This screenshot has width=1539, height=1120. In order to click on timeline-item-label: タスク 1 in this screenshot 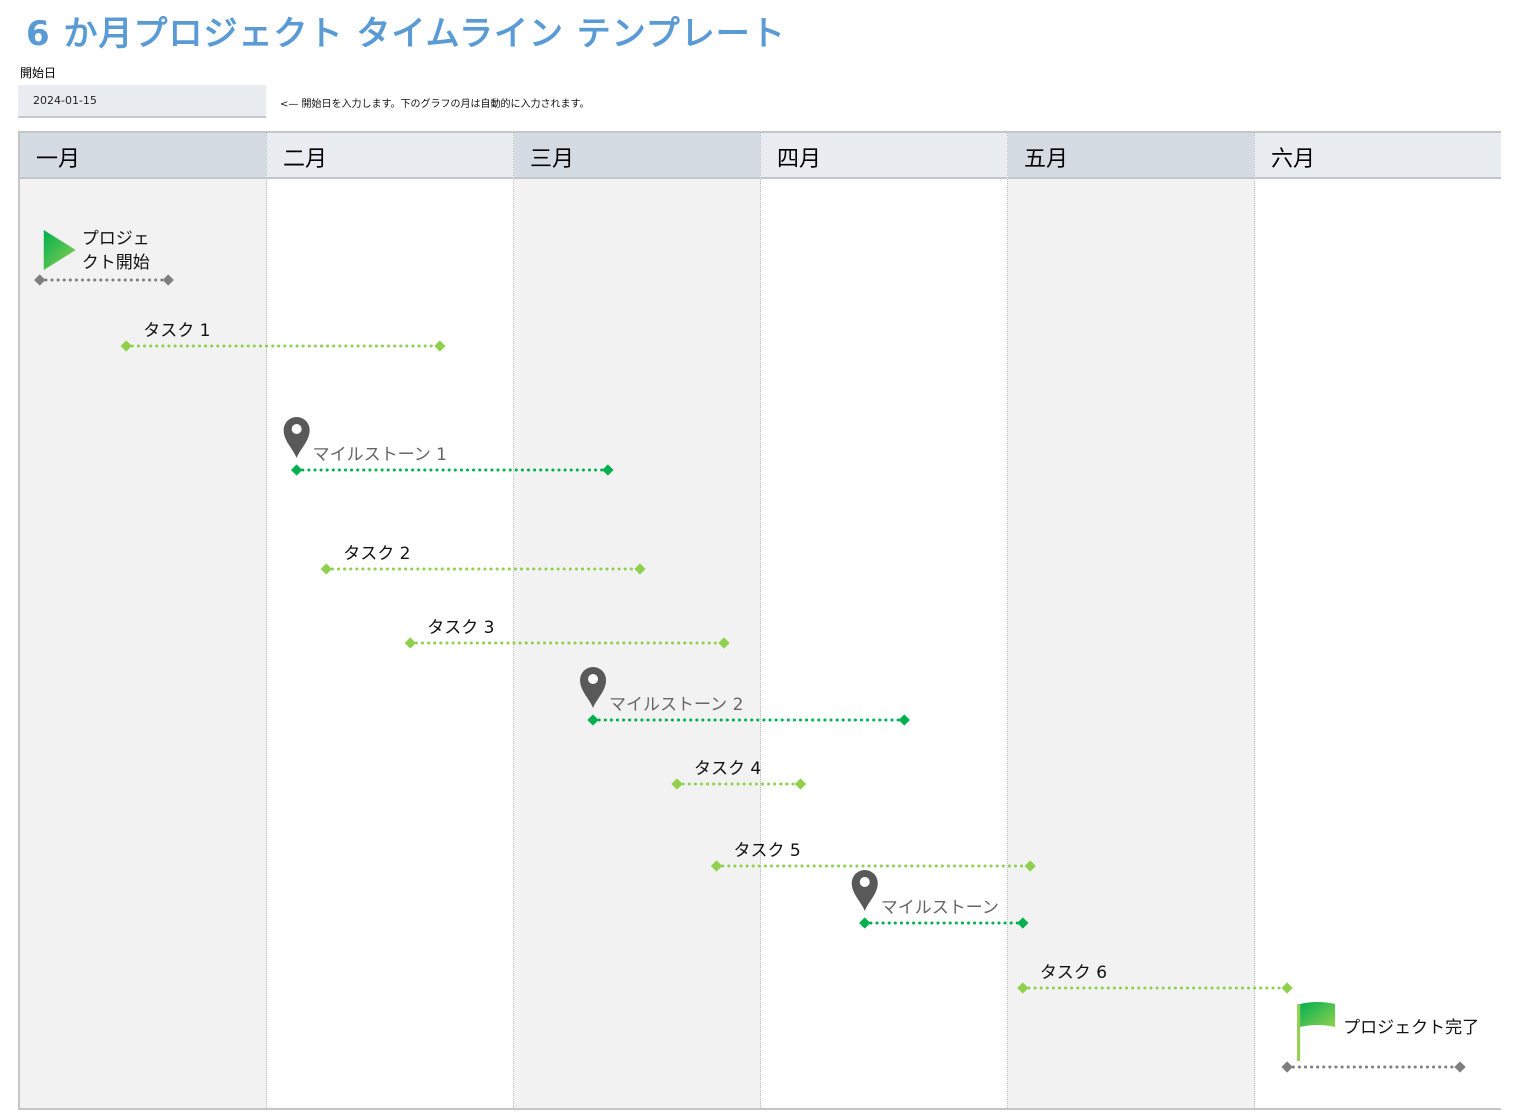, I will do `click(177, 331)`.